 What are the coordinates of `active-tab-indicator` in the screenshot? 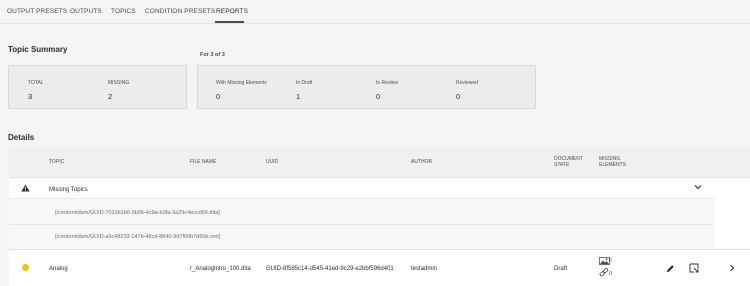 It's located at (229, 22).